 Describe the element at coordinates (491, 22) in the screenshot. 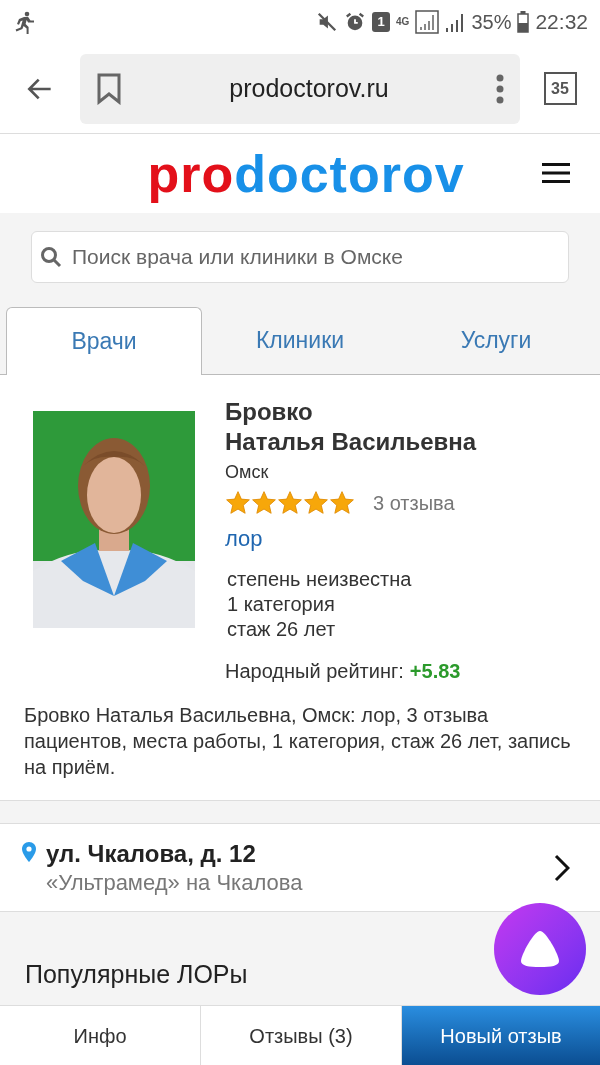

I see `battery-level: 35%` at that location.